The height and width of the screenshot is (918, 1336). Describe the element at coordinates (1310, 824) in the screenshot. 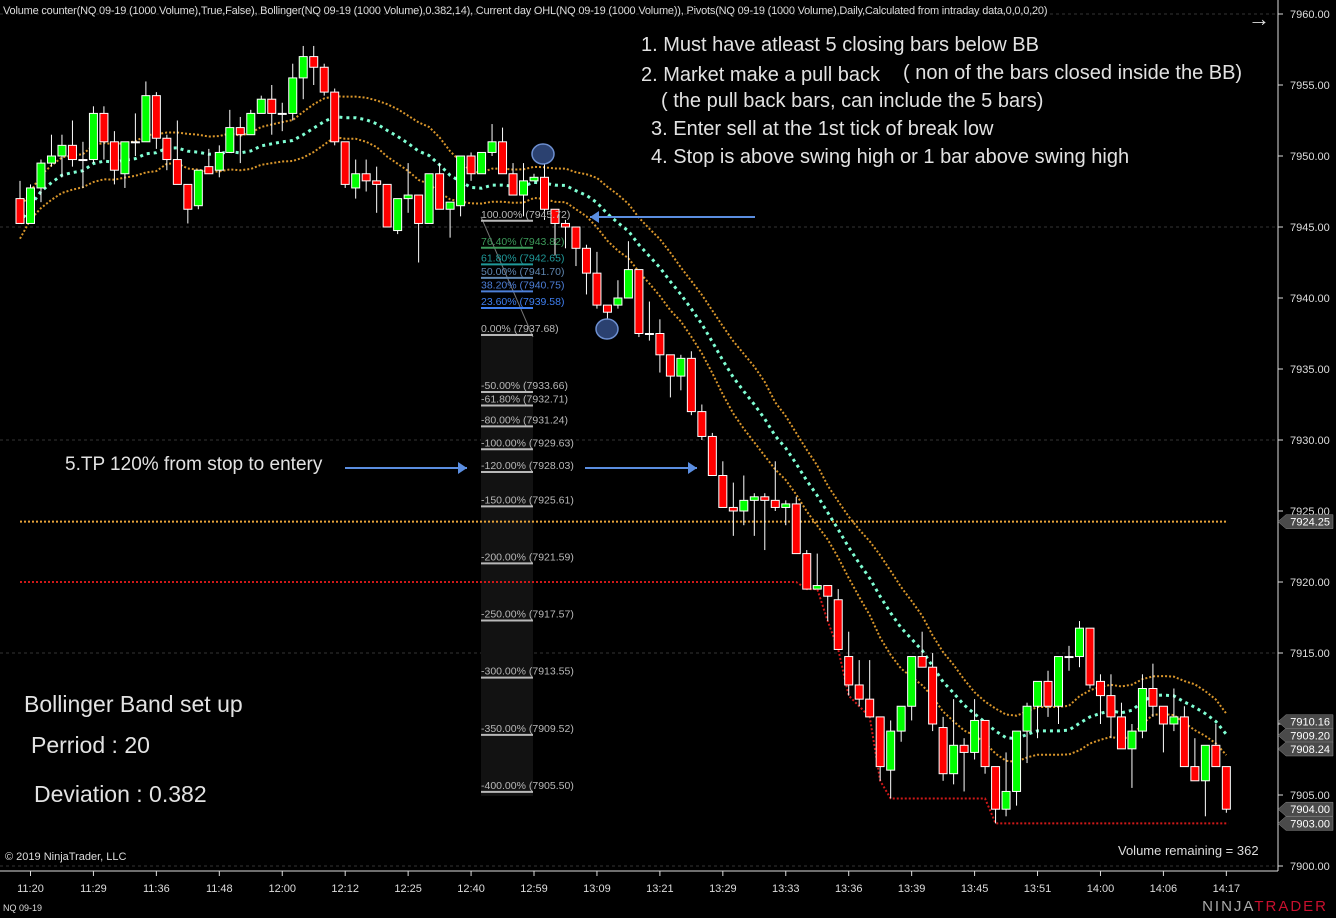

I see `price-marker-label: 7903.00` at that location.